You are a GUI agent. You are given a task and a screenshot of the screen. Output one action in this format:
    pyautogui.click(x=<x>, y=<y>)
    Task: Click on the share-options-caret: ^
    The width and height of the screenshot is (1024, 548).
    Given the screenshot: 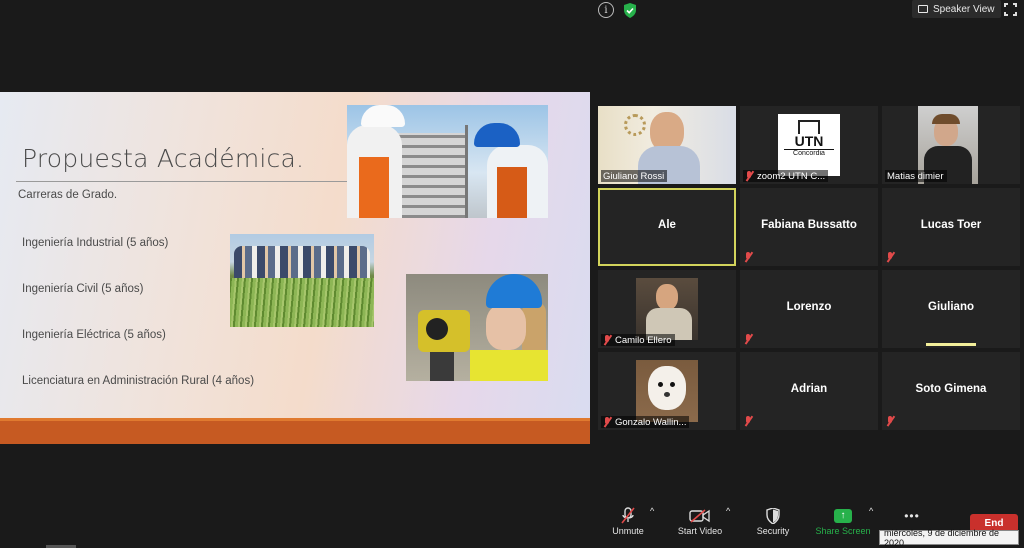 What is the action you would take?
    pyautogui.click(x=871, y=511)
    